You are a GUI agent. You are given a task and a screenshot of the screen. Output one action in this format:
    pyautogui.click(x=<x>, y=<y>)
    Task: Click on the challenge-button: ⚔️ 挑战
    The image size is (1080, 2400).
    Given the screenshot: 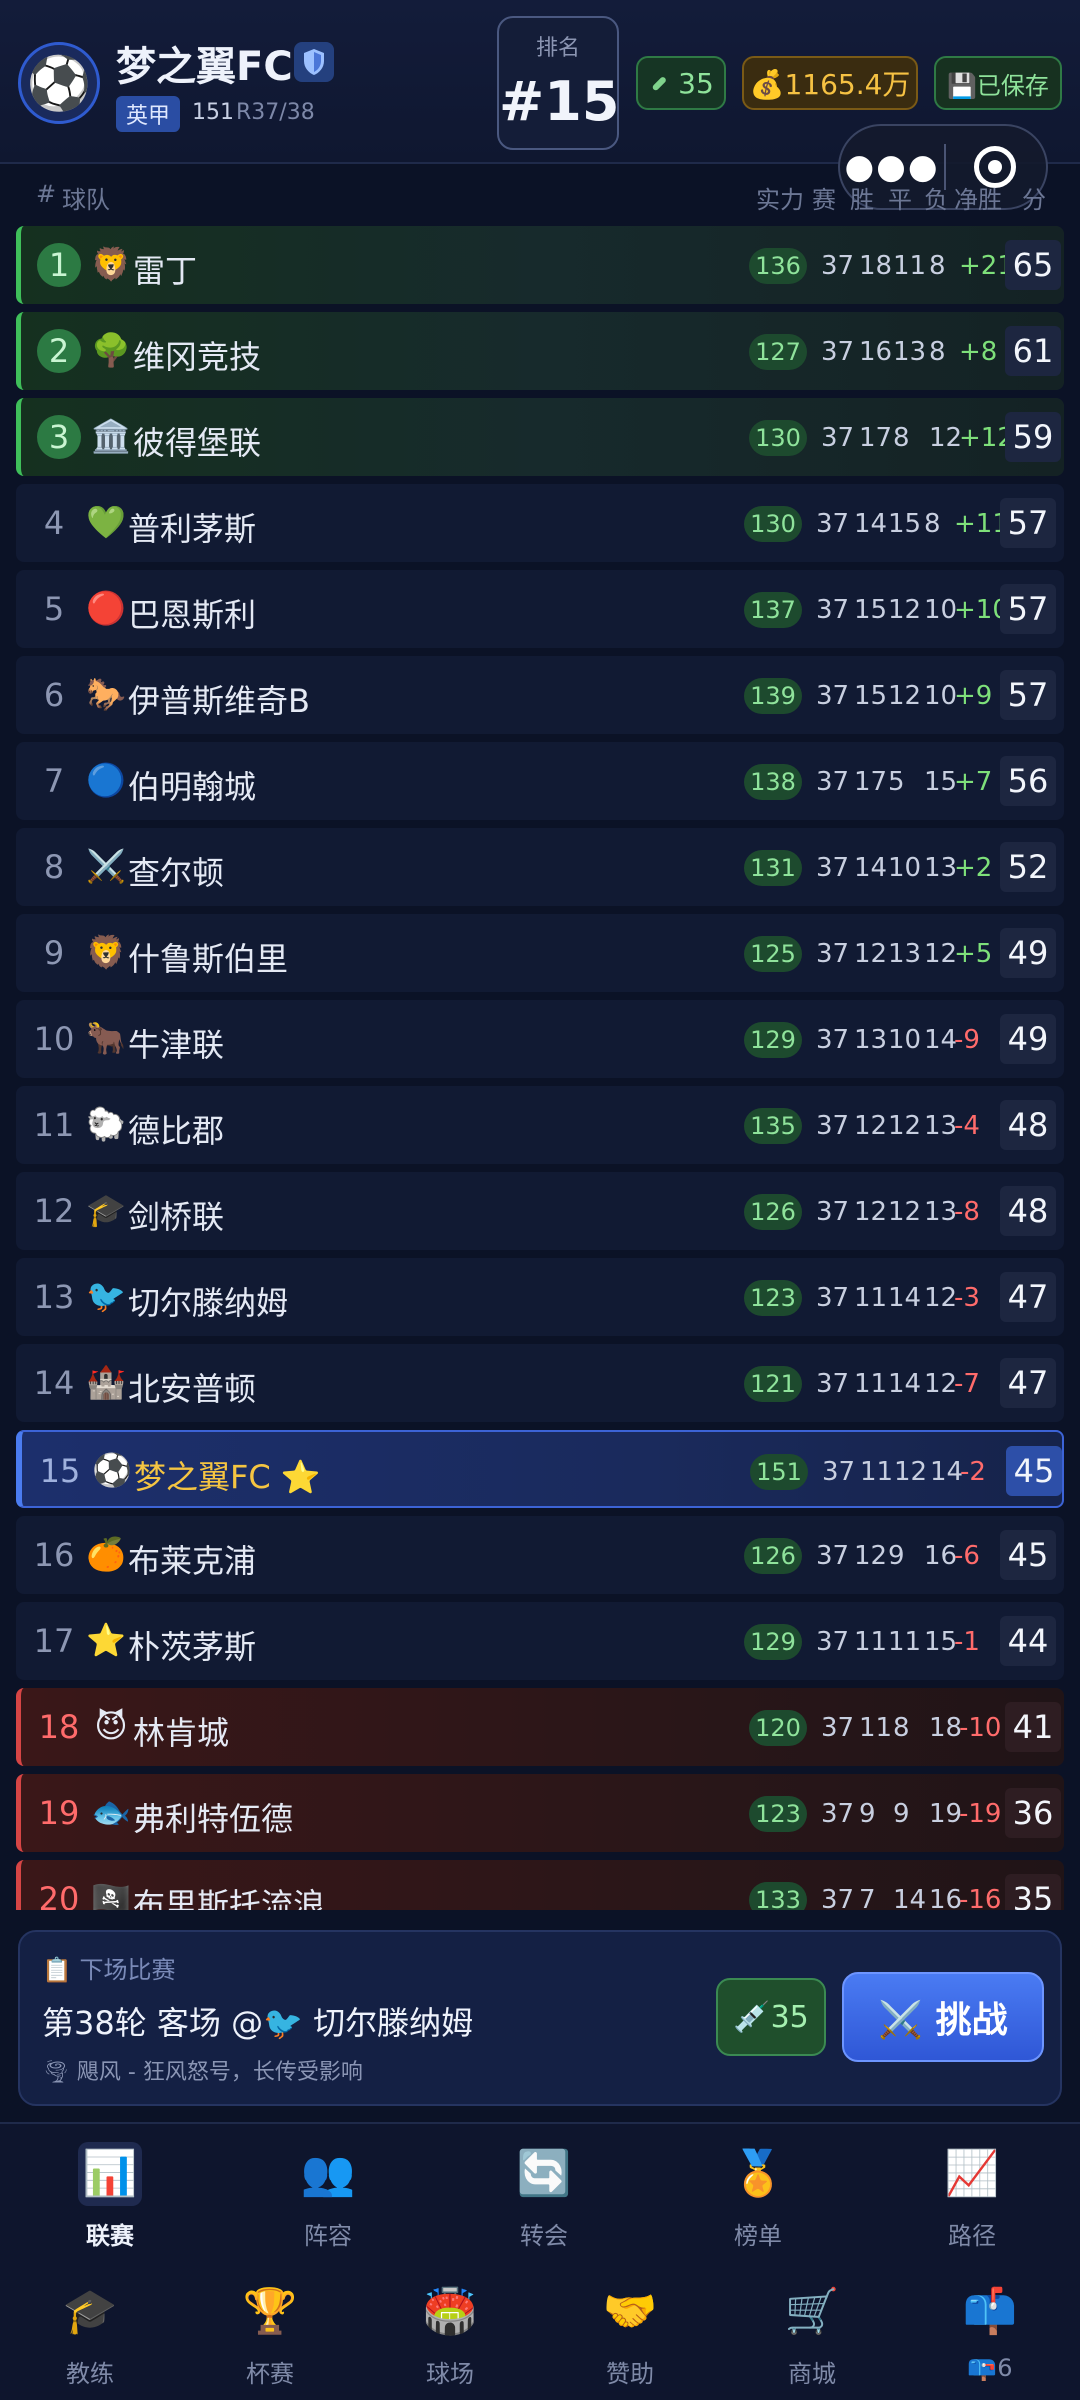 What is the action you would take?
    pyautogui.click(x=943, y=2017)
    